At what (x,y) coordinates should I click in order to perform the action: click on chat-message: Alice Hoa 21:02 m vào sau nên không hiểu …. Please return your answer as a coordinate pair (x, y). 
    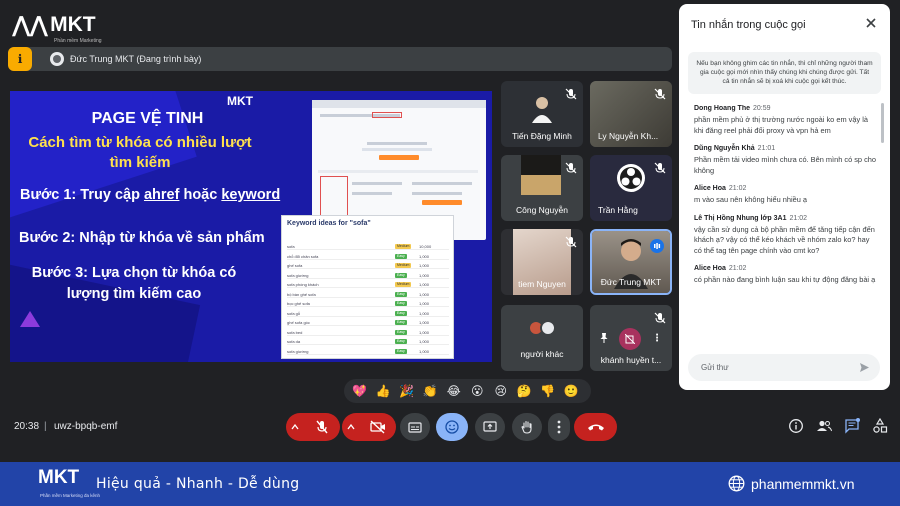
    Looking at the image, I should click on (785, 195).